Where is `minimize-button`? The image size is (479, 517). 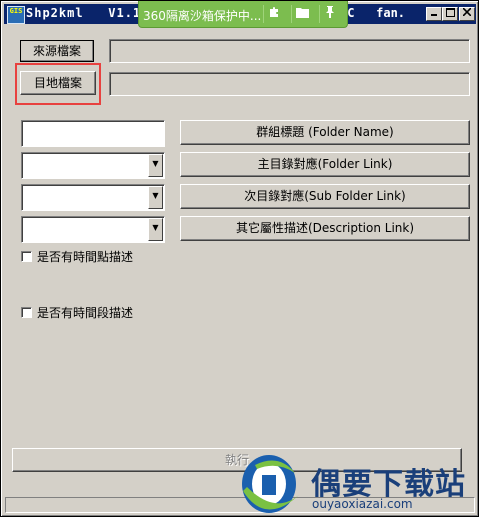
minimize-button is located at coordinates (434, 14).